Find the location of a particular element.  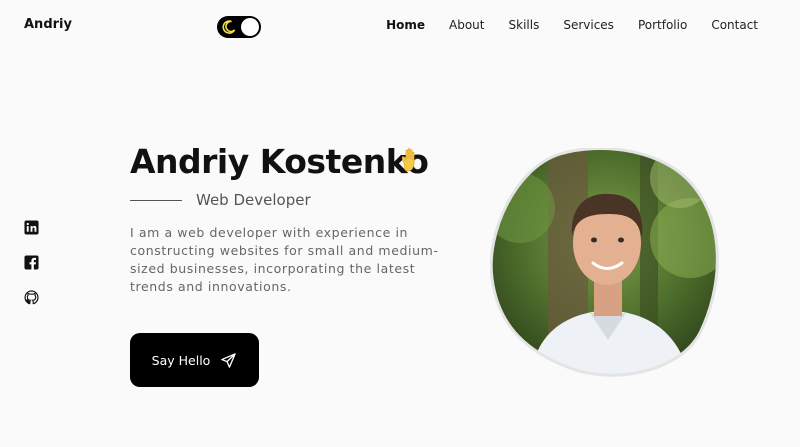

nav-contact: Contact is located at coordinates (734, 25).